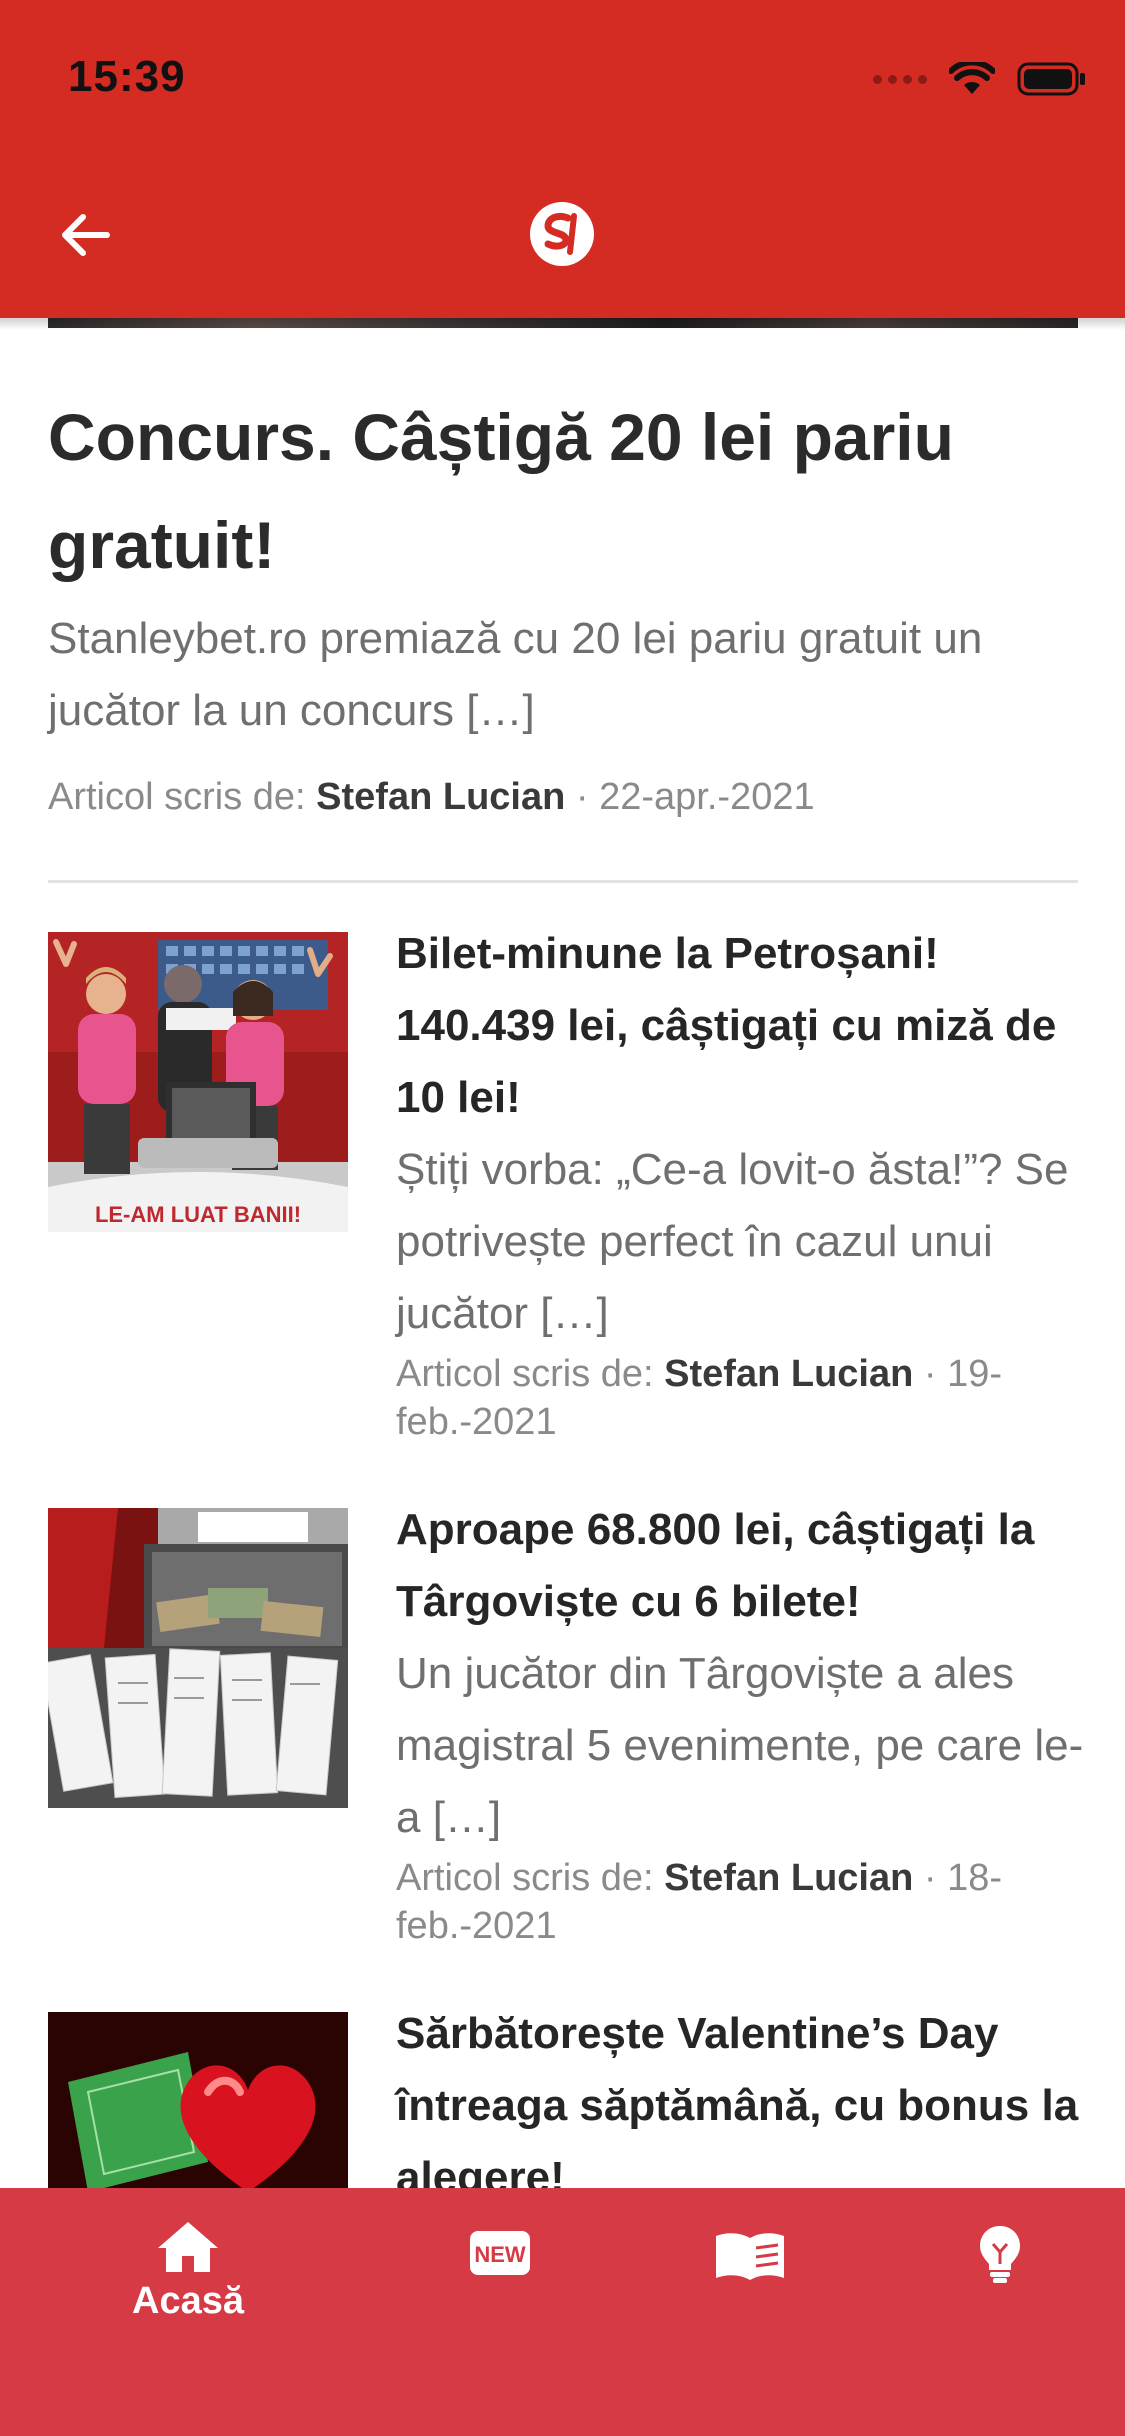  I want to click on back-button, so click(85, 235).